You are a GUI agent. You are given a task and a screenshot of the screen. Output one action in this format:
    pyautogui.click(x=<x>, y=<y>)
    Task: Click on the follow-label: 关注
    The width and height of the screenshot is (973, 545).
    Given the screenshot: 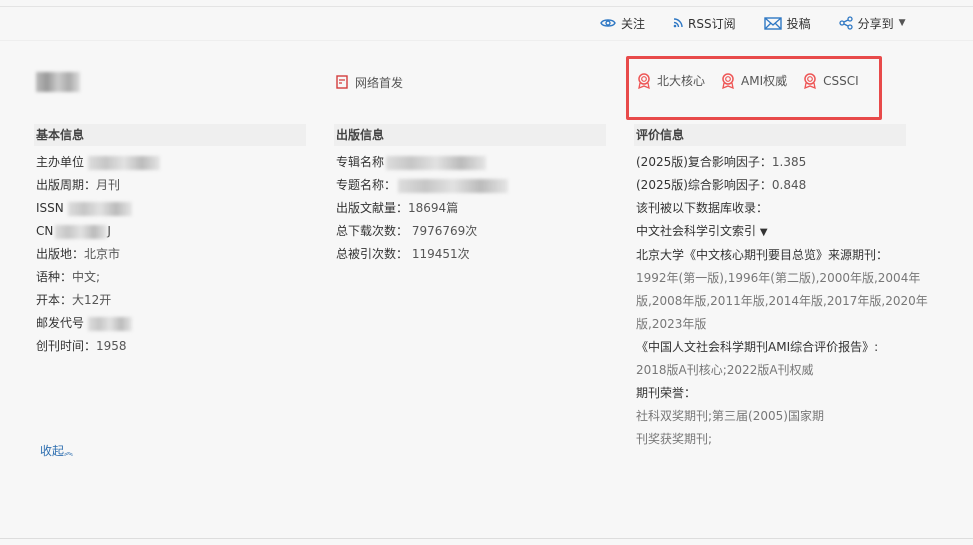 What is the action you would take?
    pyautogui.click(x=633, y=23)
    